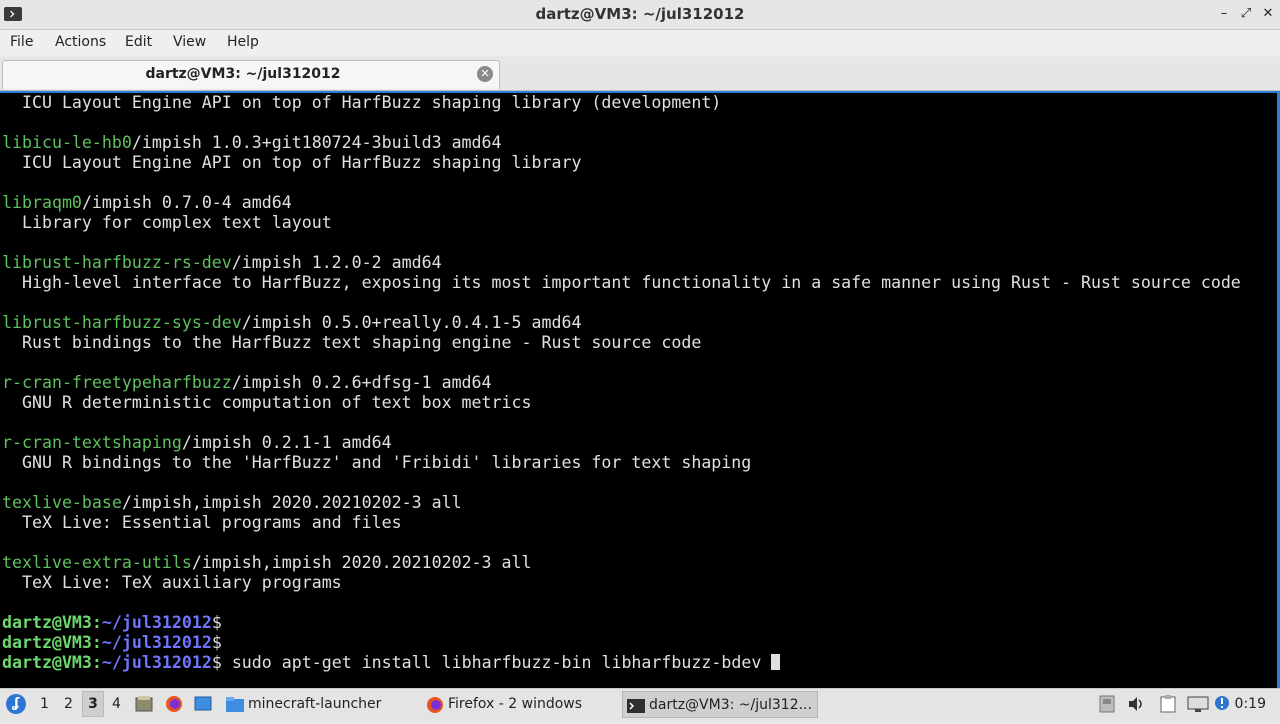  I want to click on menu-actions: Actions, so click(80, 42).